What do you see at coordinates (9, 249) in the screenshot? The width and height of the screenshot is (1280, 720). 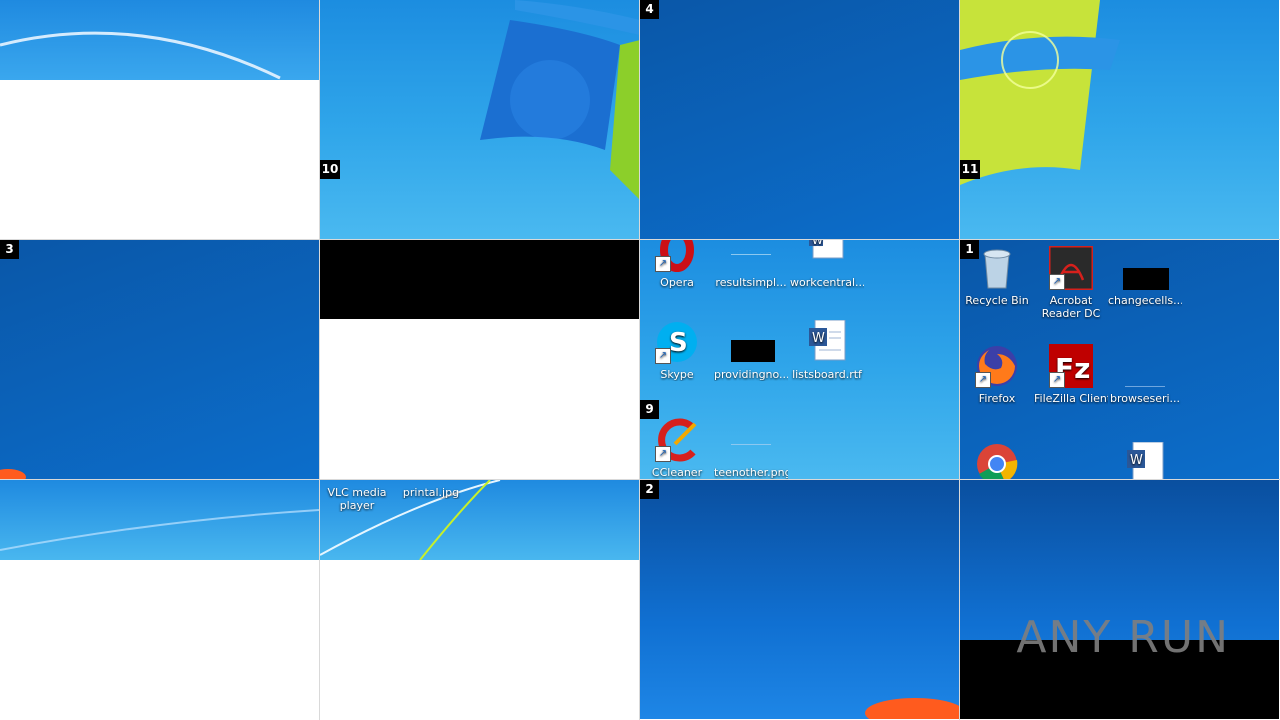 I see `screen-number-badge: 3` at bounding box center [9, 249].